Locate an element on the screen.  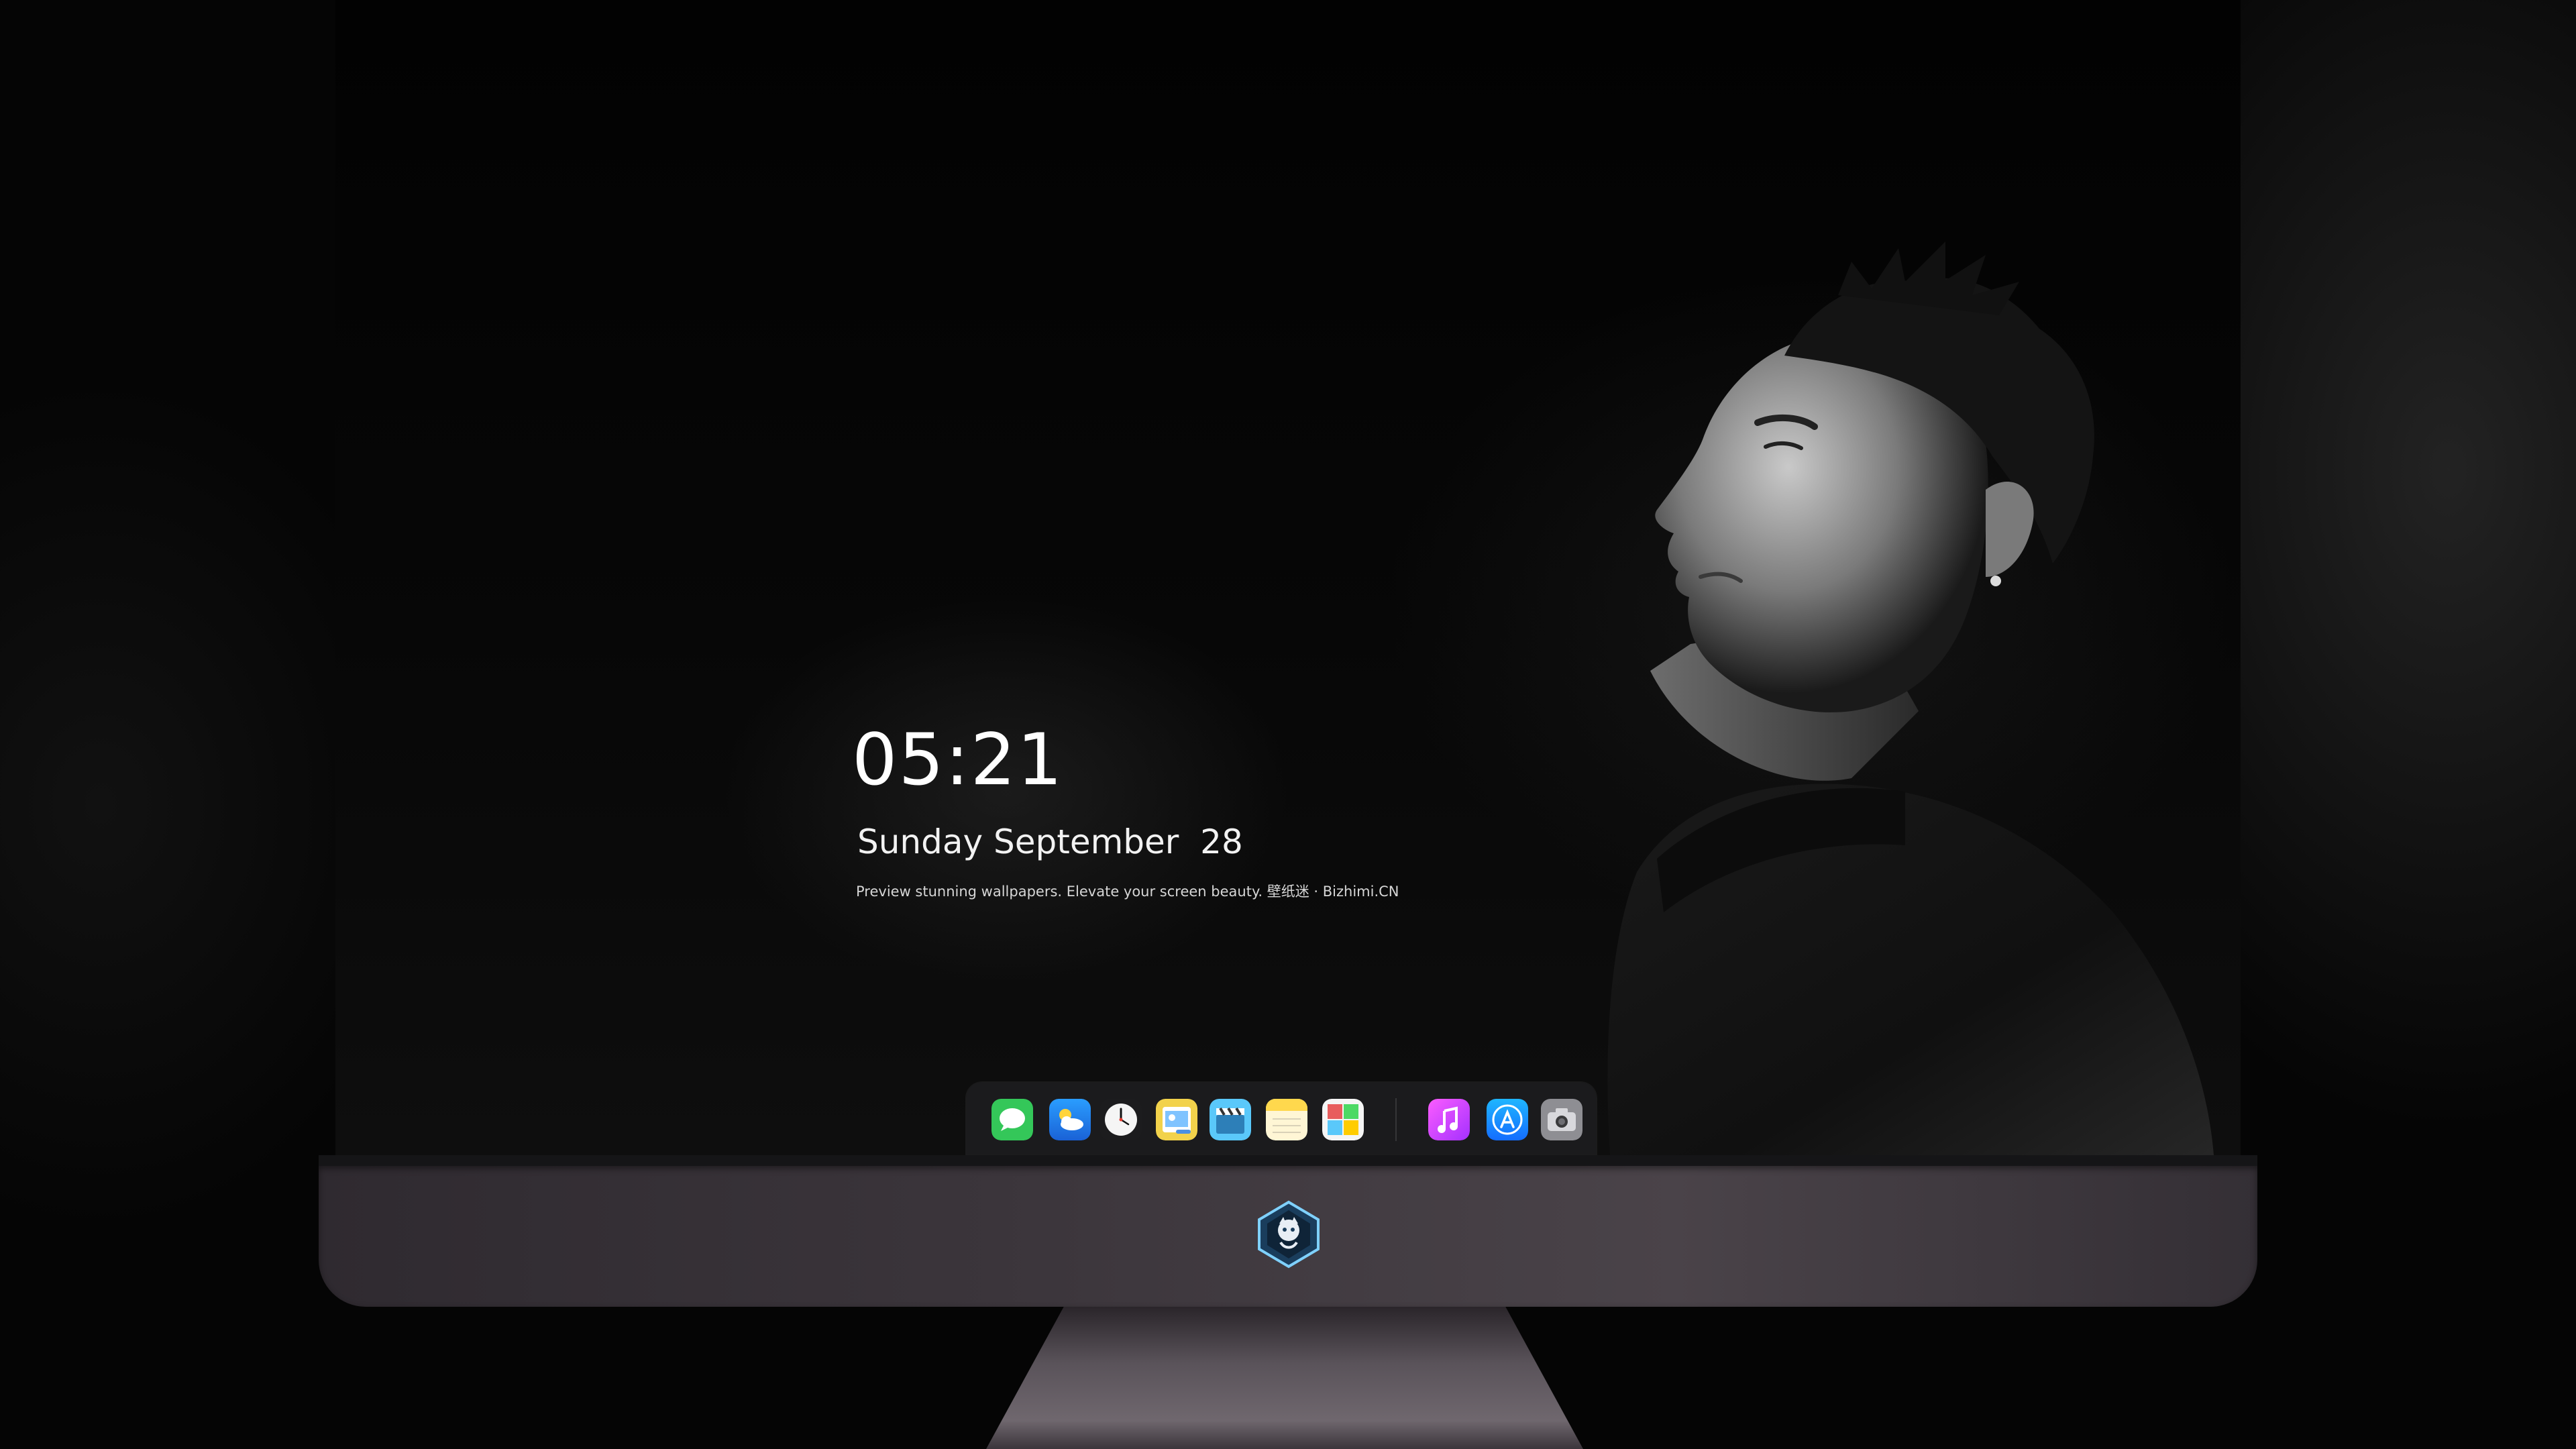
monitor-stand is located at coordinates (1284, 1378).